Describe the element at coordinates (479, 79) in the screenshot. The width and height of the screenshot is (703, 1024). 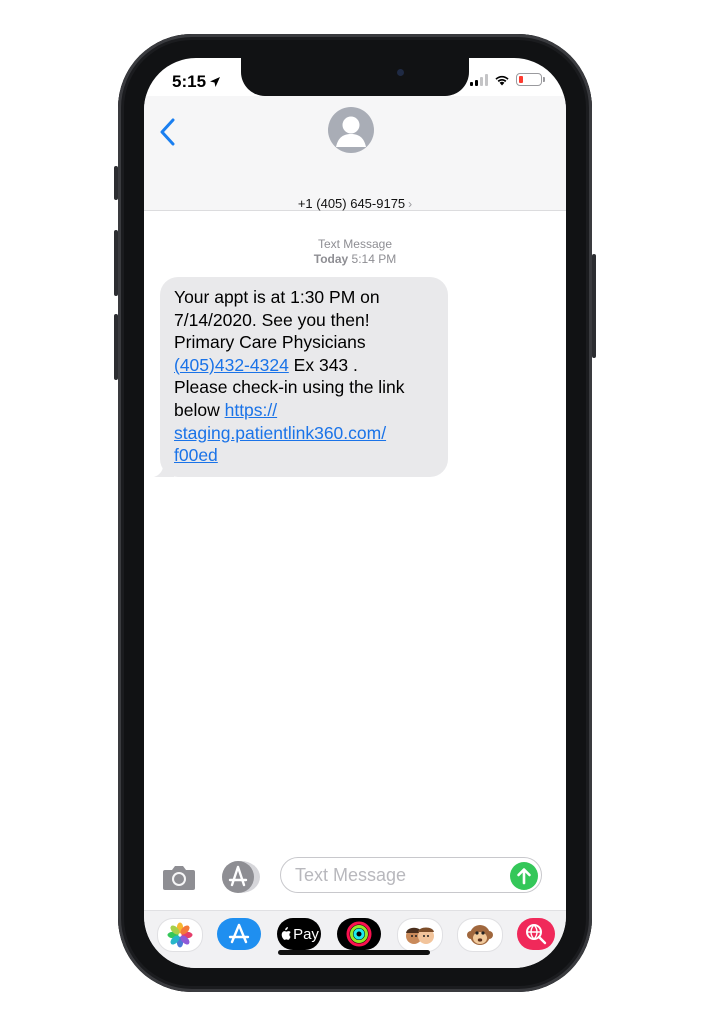
I see `cellular-signal-icon` at that location.